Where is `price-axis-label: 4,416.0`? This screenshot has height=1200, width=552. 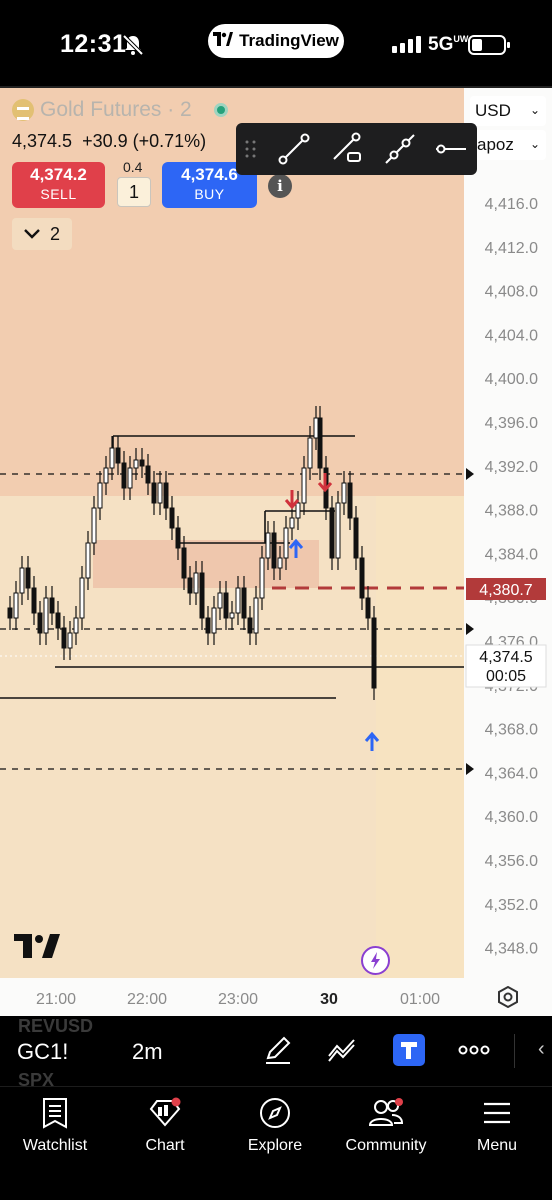 price-axis-label: 4,416.0 is located at coordinates (511, 204).